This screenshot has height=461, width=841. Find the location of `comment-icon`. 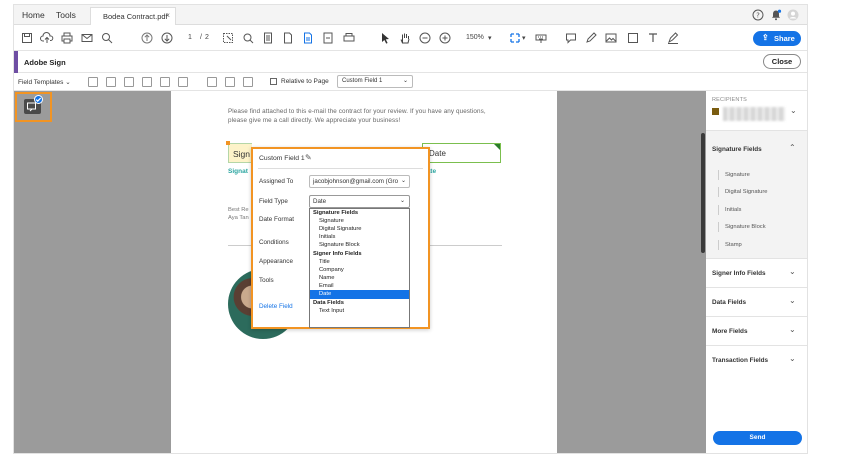

comment-icon is located at coordinates (571, 38).